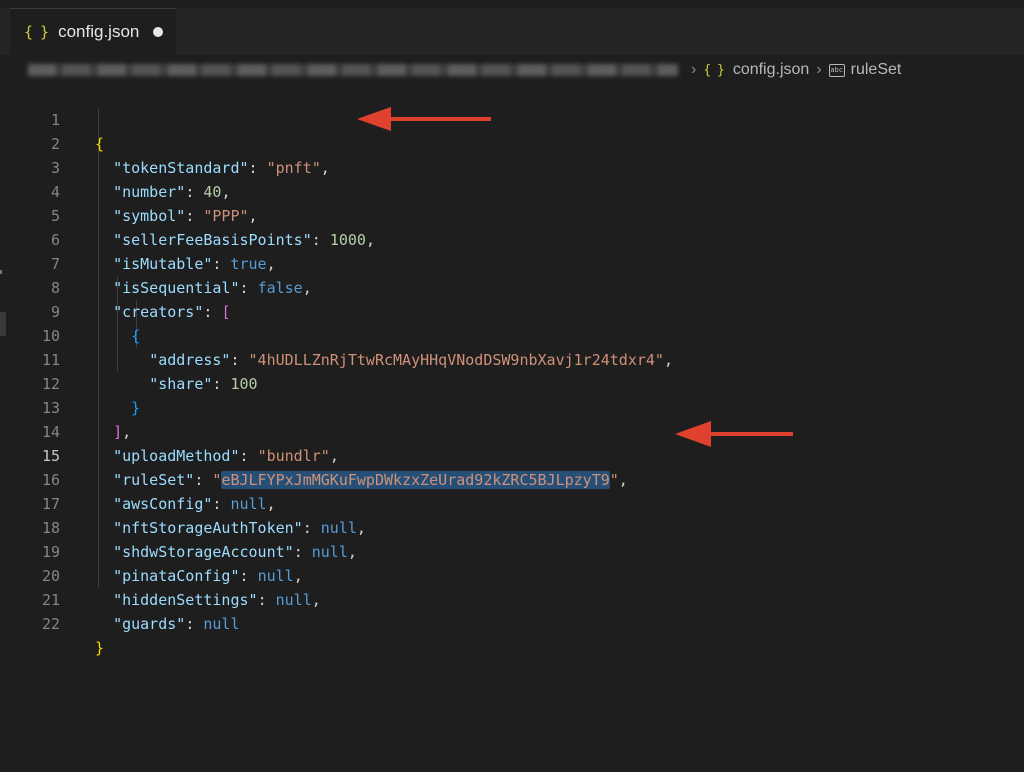 The height and width of the screenshot is (772, 1024). What do you see at coordinates (158, 32) in the screenshot?
I see `unsaved-dot-icon` at bounding box center [158, 32].